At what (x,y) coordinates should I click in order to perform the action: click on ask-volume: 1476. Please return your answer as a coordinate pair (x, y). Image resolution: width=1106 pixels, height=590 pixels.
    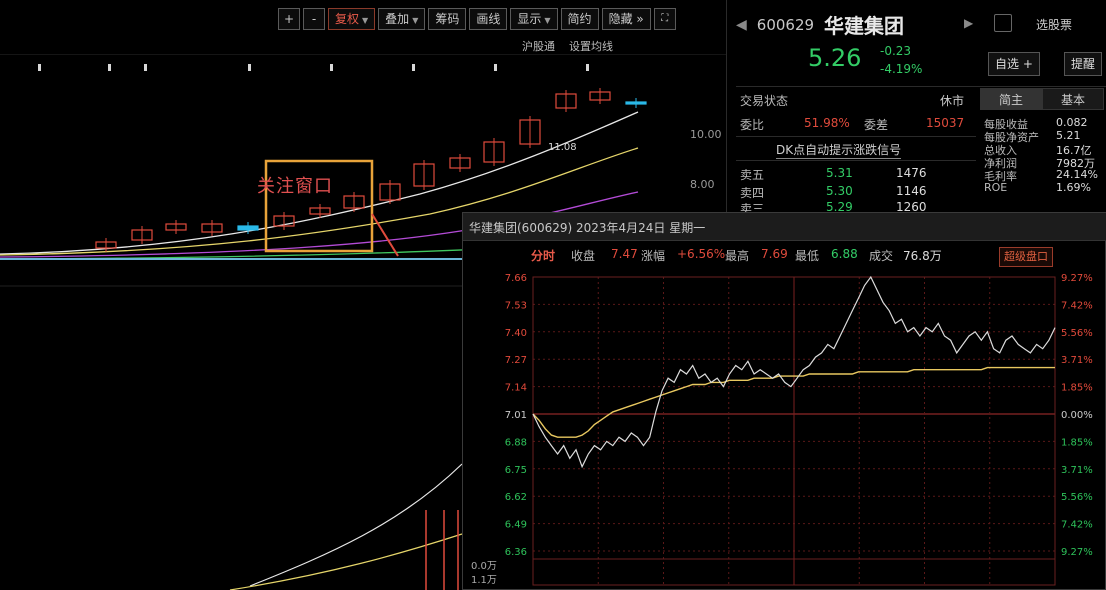
    Looking at the image, I should click on (911, 173).